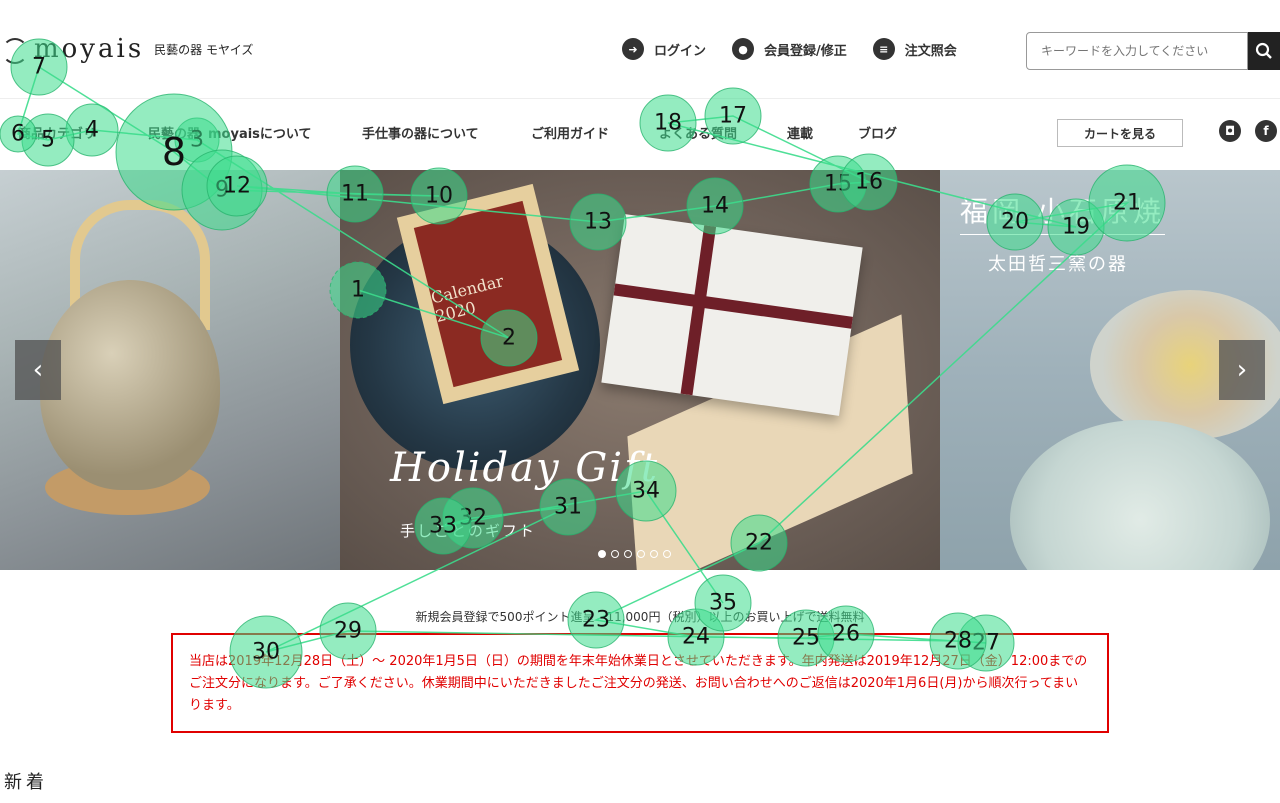 The width and height of the screenshot is (1280, 803). What do you see at coordinates (1058, 264) in the screenshot?
I see `slide-right-subtitle: 太田哲三窯の器` at bounding box center [1058, 264].